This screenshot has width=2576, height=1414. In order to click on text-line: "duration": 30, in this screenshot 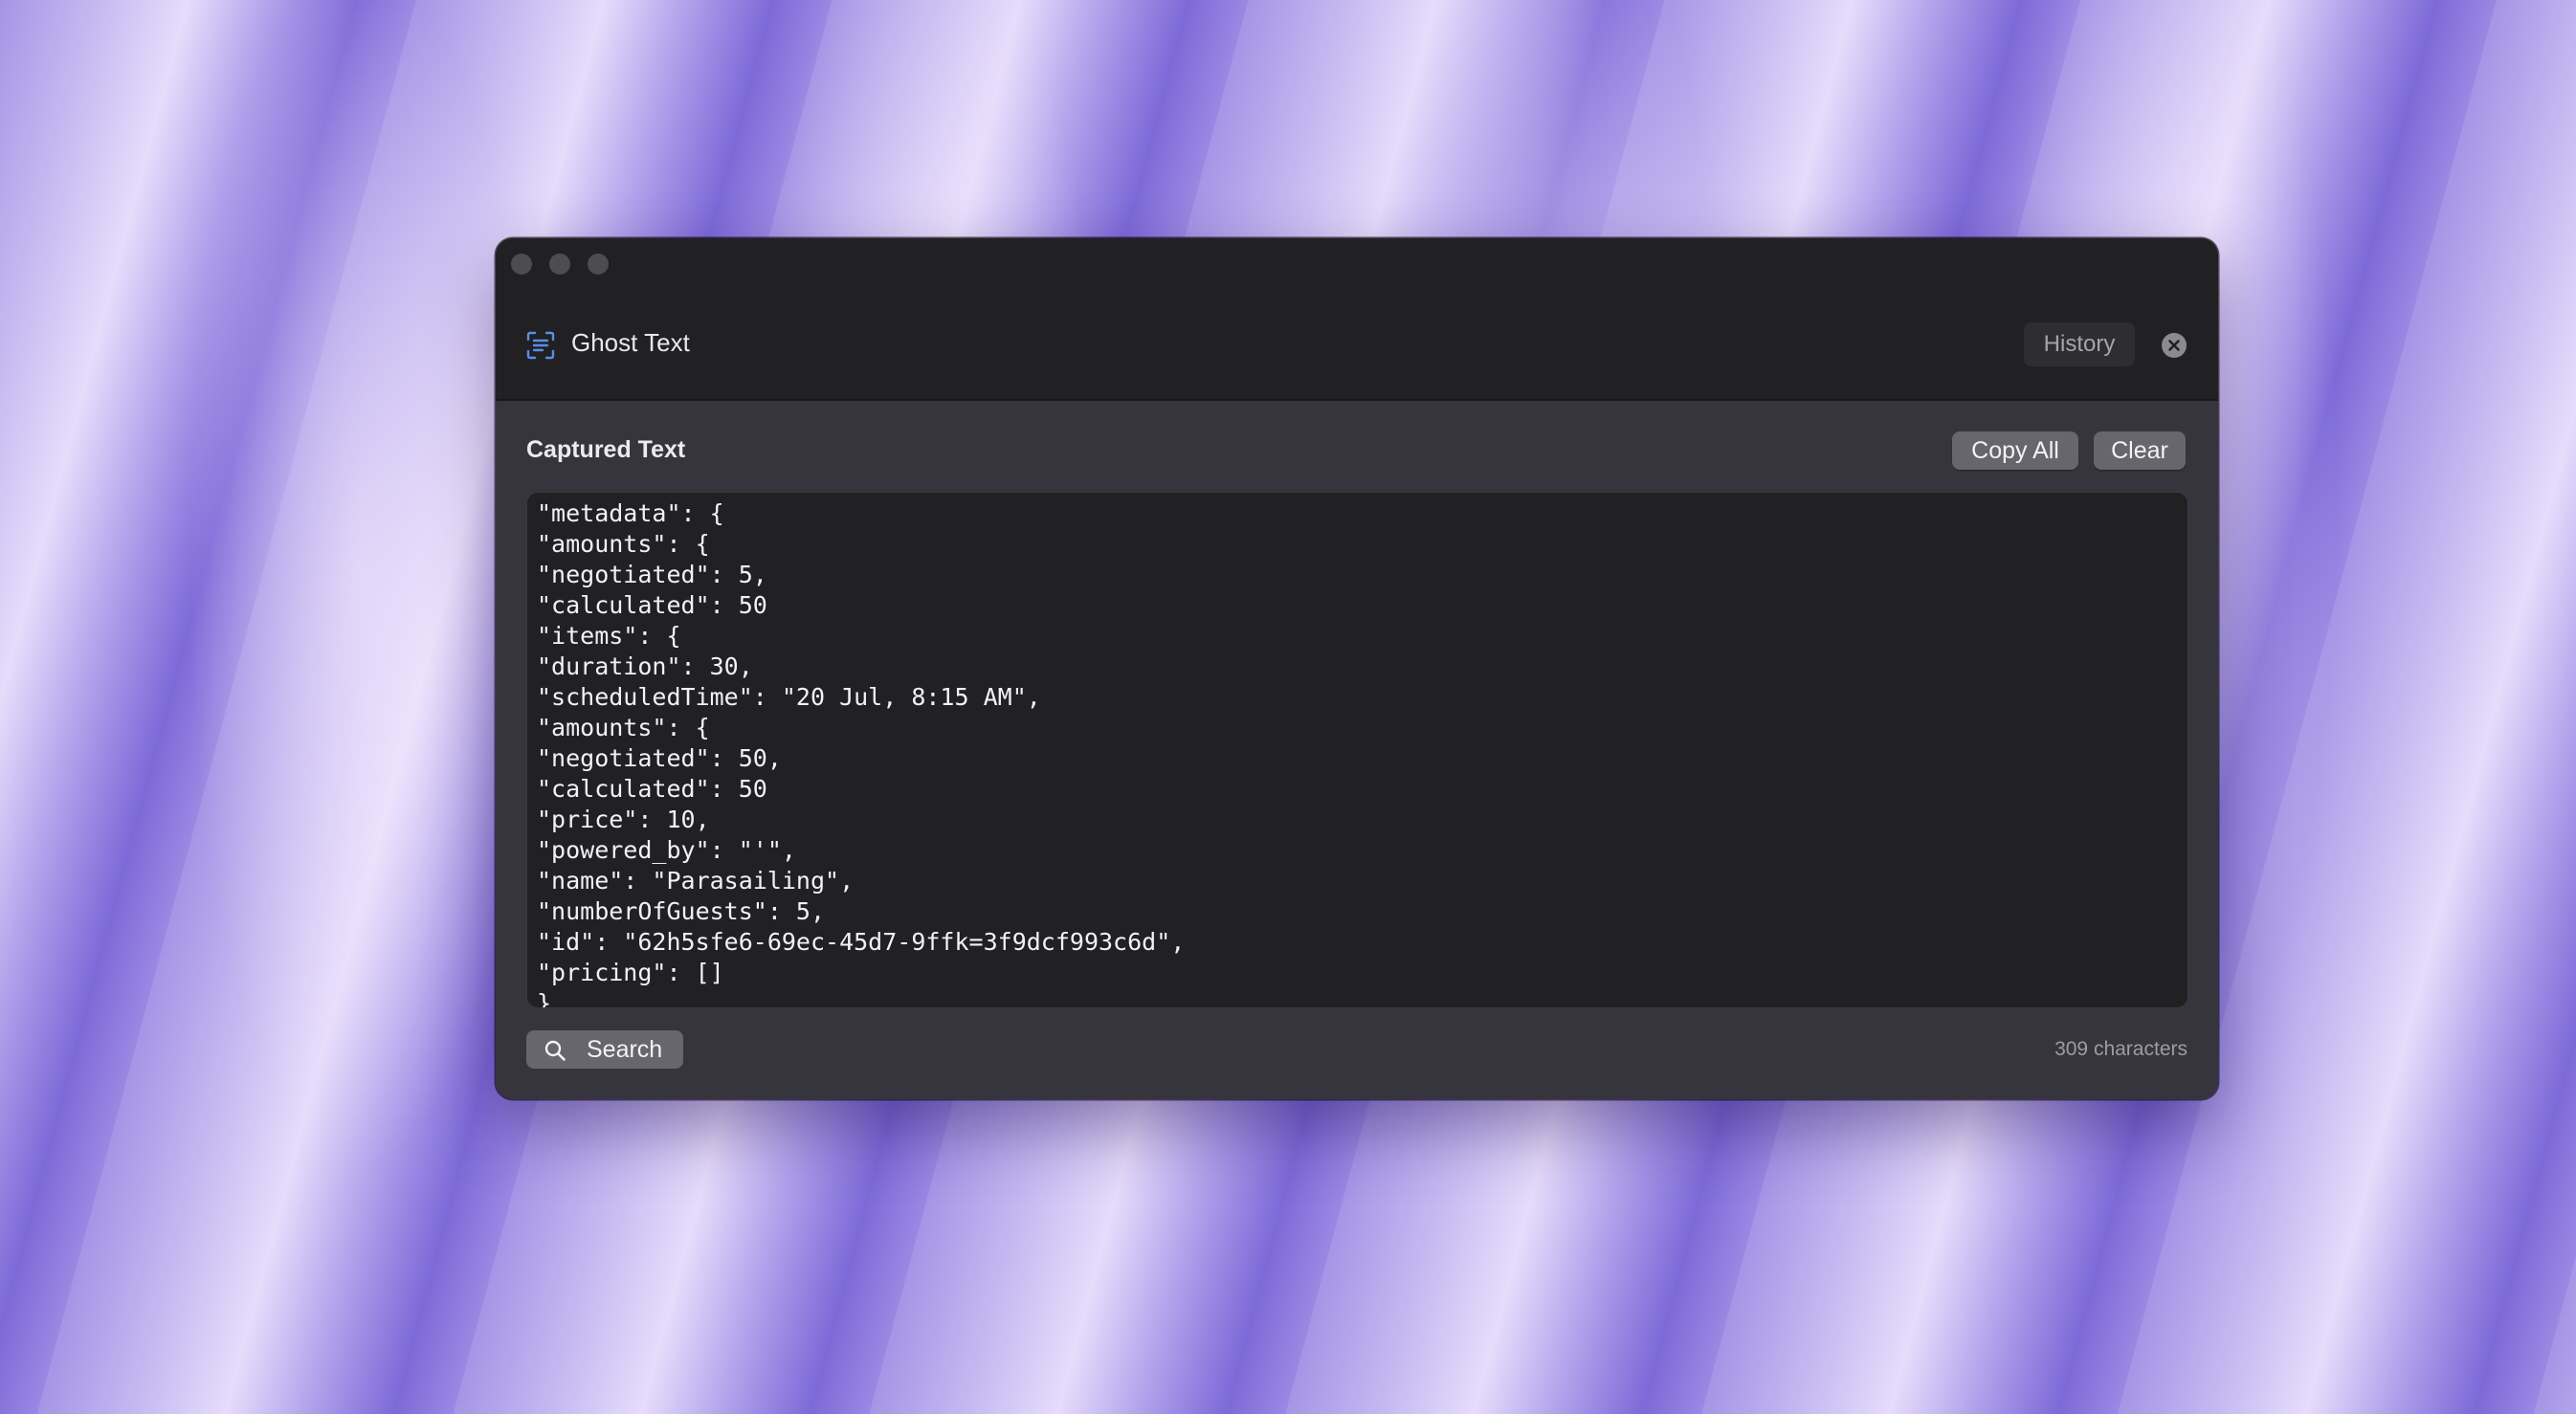, I will do `click(645, 666)`.